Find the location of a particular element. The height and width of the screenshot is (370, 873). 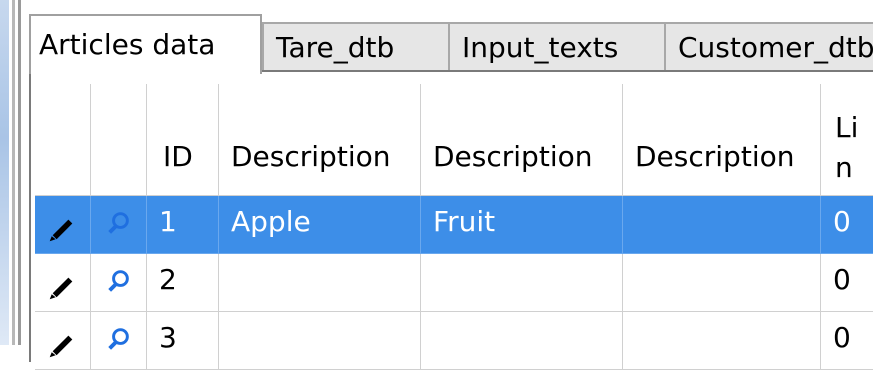

header-label: Lin ta is located at coordinates (847, 153).